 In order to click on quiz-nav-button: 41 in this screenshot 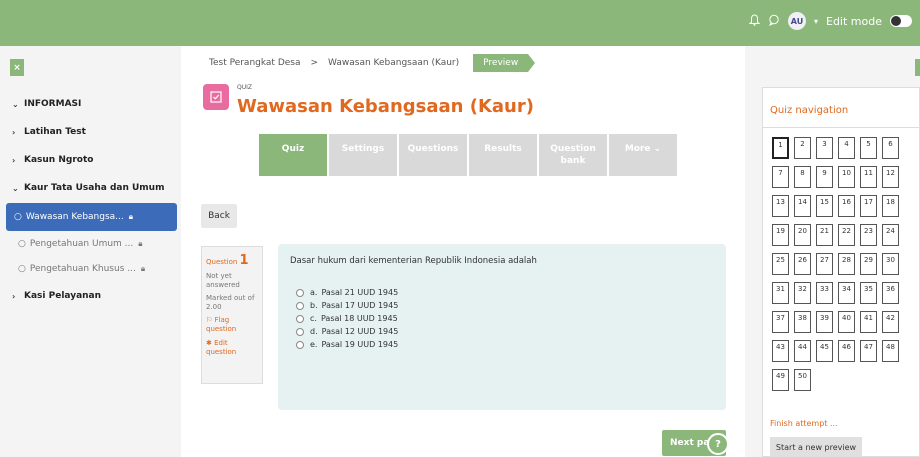, I will do `click(868, 322)`.